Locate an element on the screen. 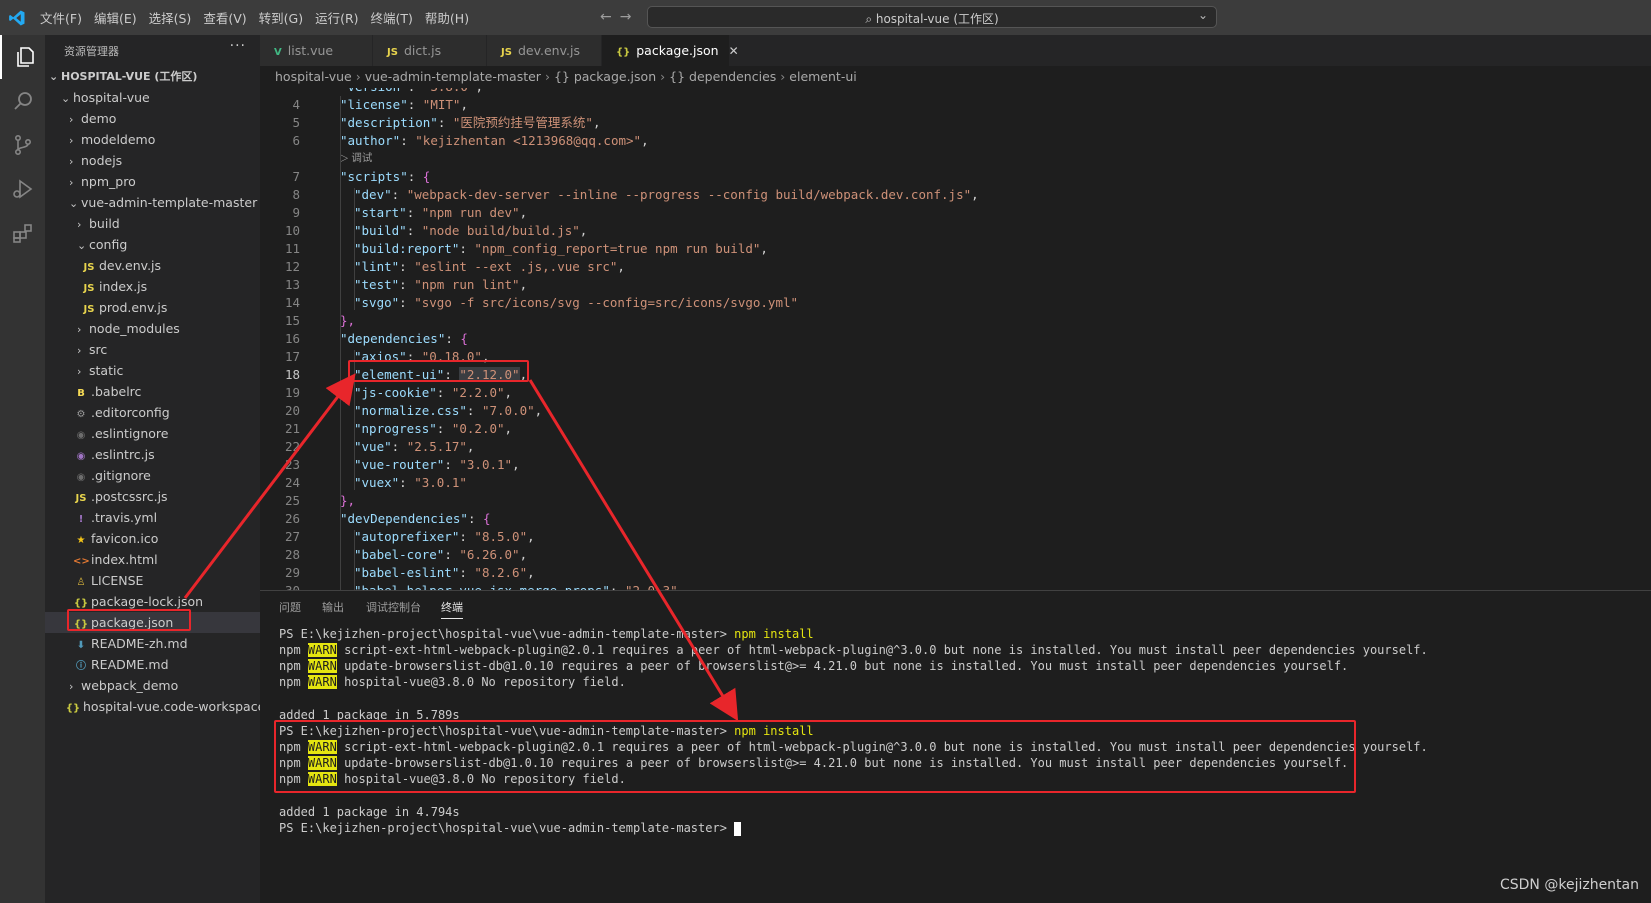  watermark: CSDN @kejizhentan is located at coordinates (1569, 885).